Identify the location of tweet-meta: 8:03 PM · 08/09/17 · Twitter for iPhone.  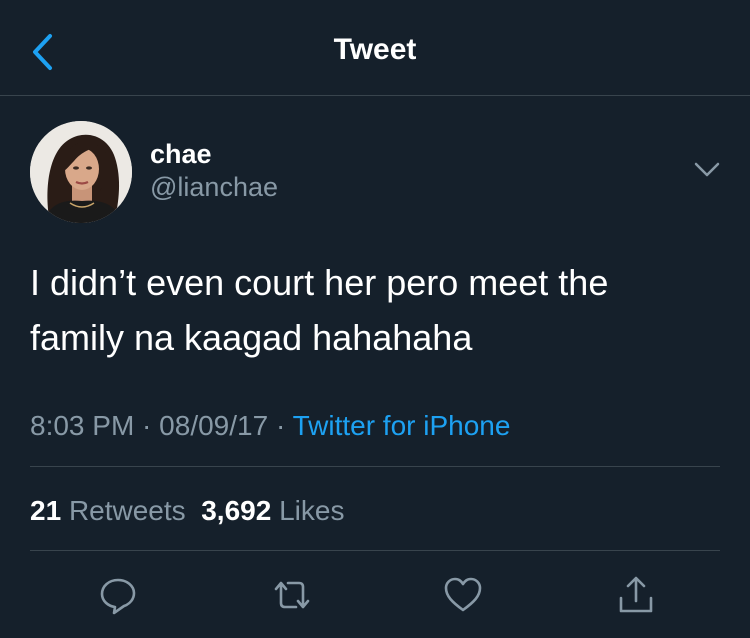
(270, 426).